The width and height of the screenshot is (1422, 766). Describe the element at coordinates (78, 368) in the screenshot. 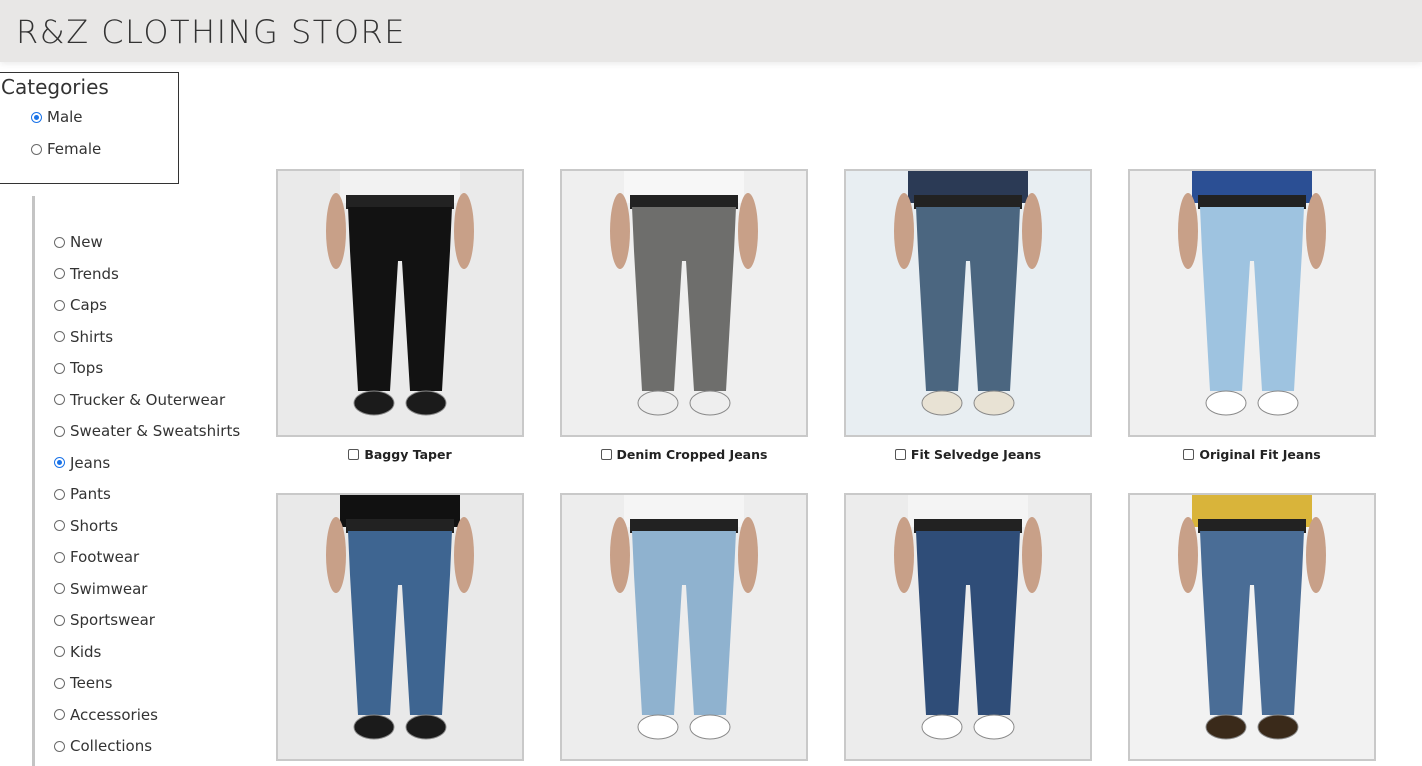

I see `category-option: Tops` at that location.